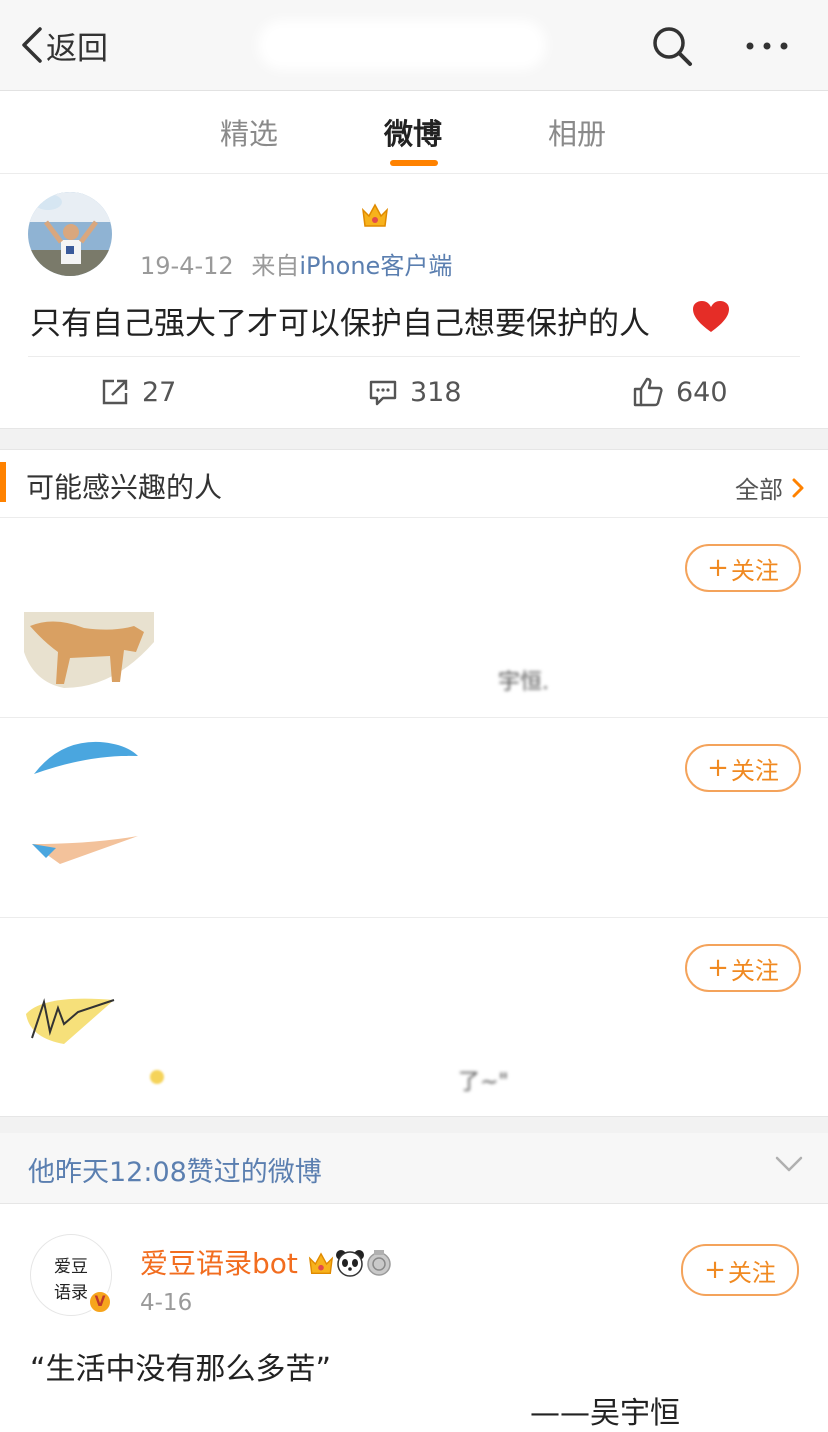 The image size is (828, 1432). Describe the element at coordinates (577, 132) in the screenshot. I see `tab-album: 相册` at that location.